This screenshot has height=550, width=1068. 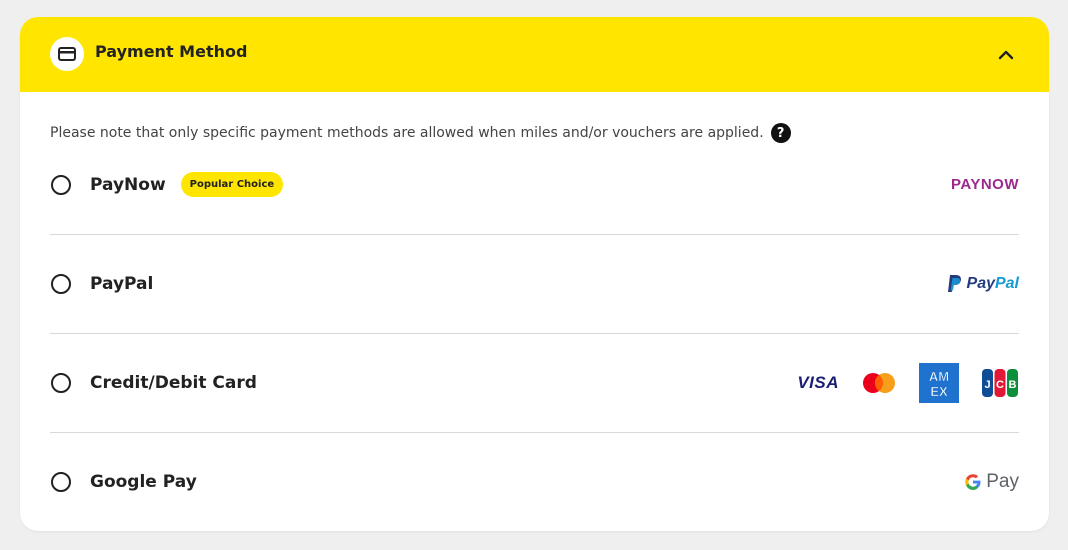 I want to click on mastercard-logo, so click(x=879, y=383).